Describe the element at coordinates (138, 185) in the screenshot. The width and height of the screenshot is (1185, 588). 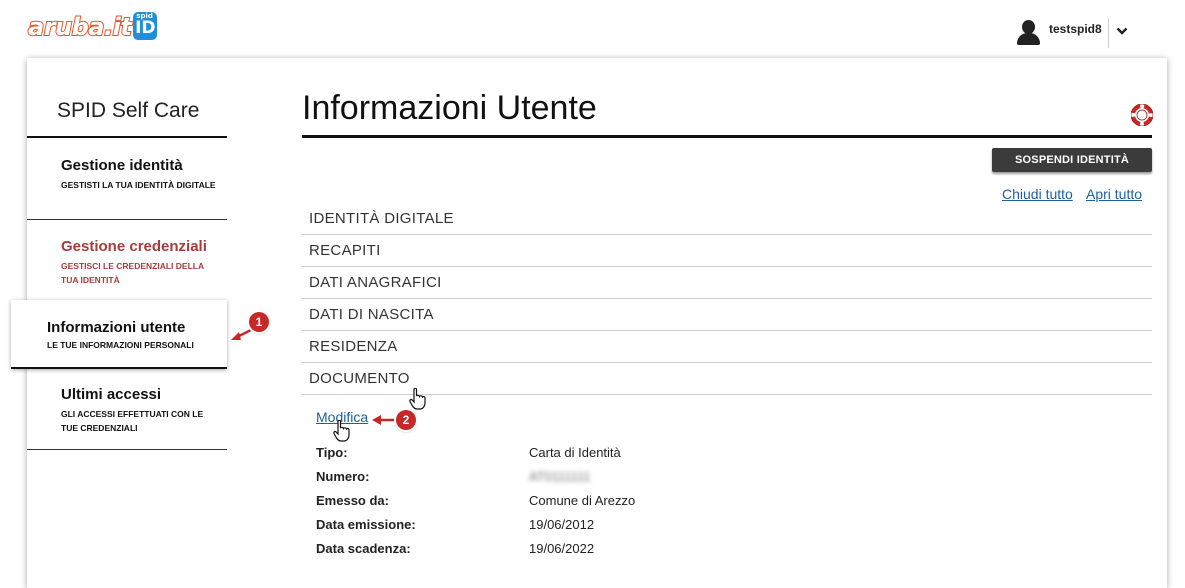
I see `sidebar-item-sub: GESTISTI LA TUA IDENTITÀ DIGITALE` at that location.